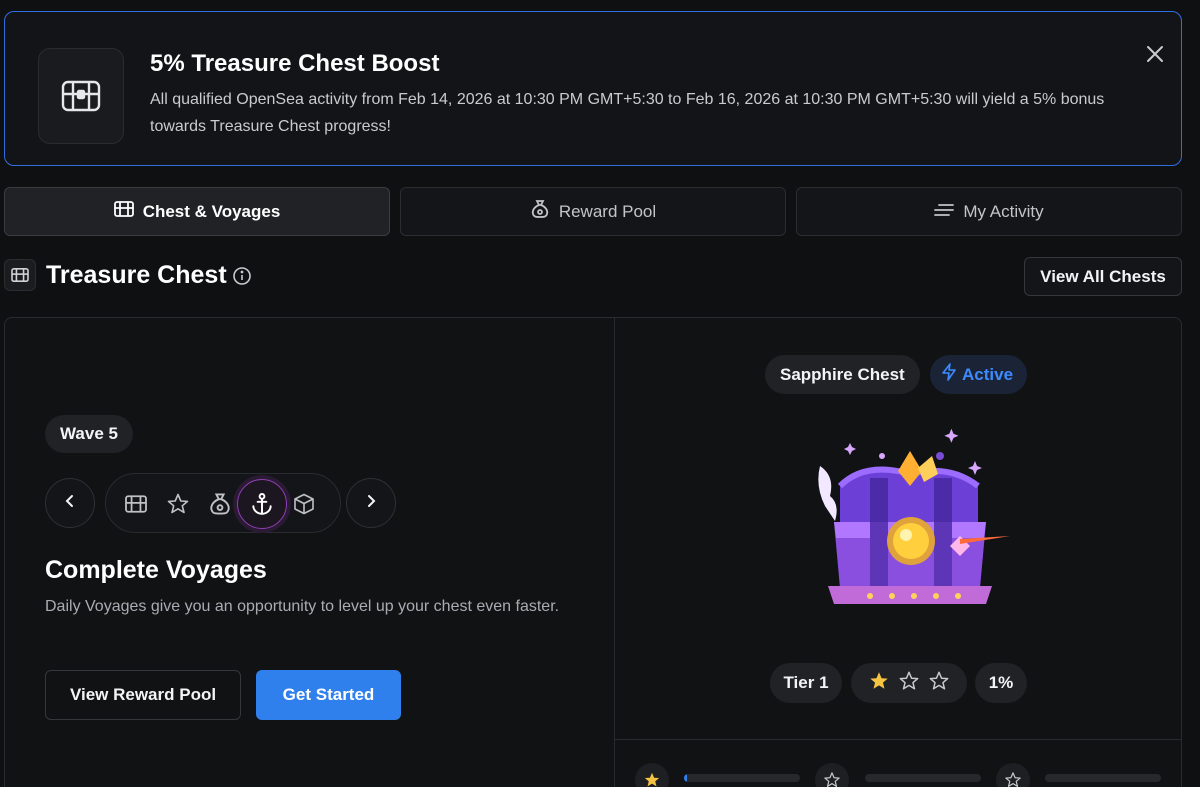 Image resolution: width=1200 pixels, height=787 pixels. I want to click on view-all-chests-button: View All Chests, so click(1103, 276).